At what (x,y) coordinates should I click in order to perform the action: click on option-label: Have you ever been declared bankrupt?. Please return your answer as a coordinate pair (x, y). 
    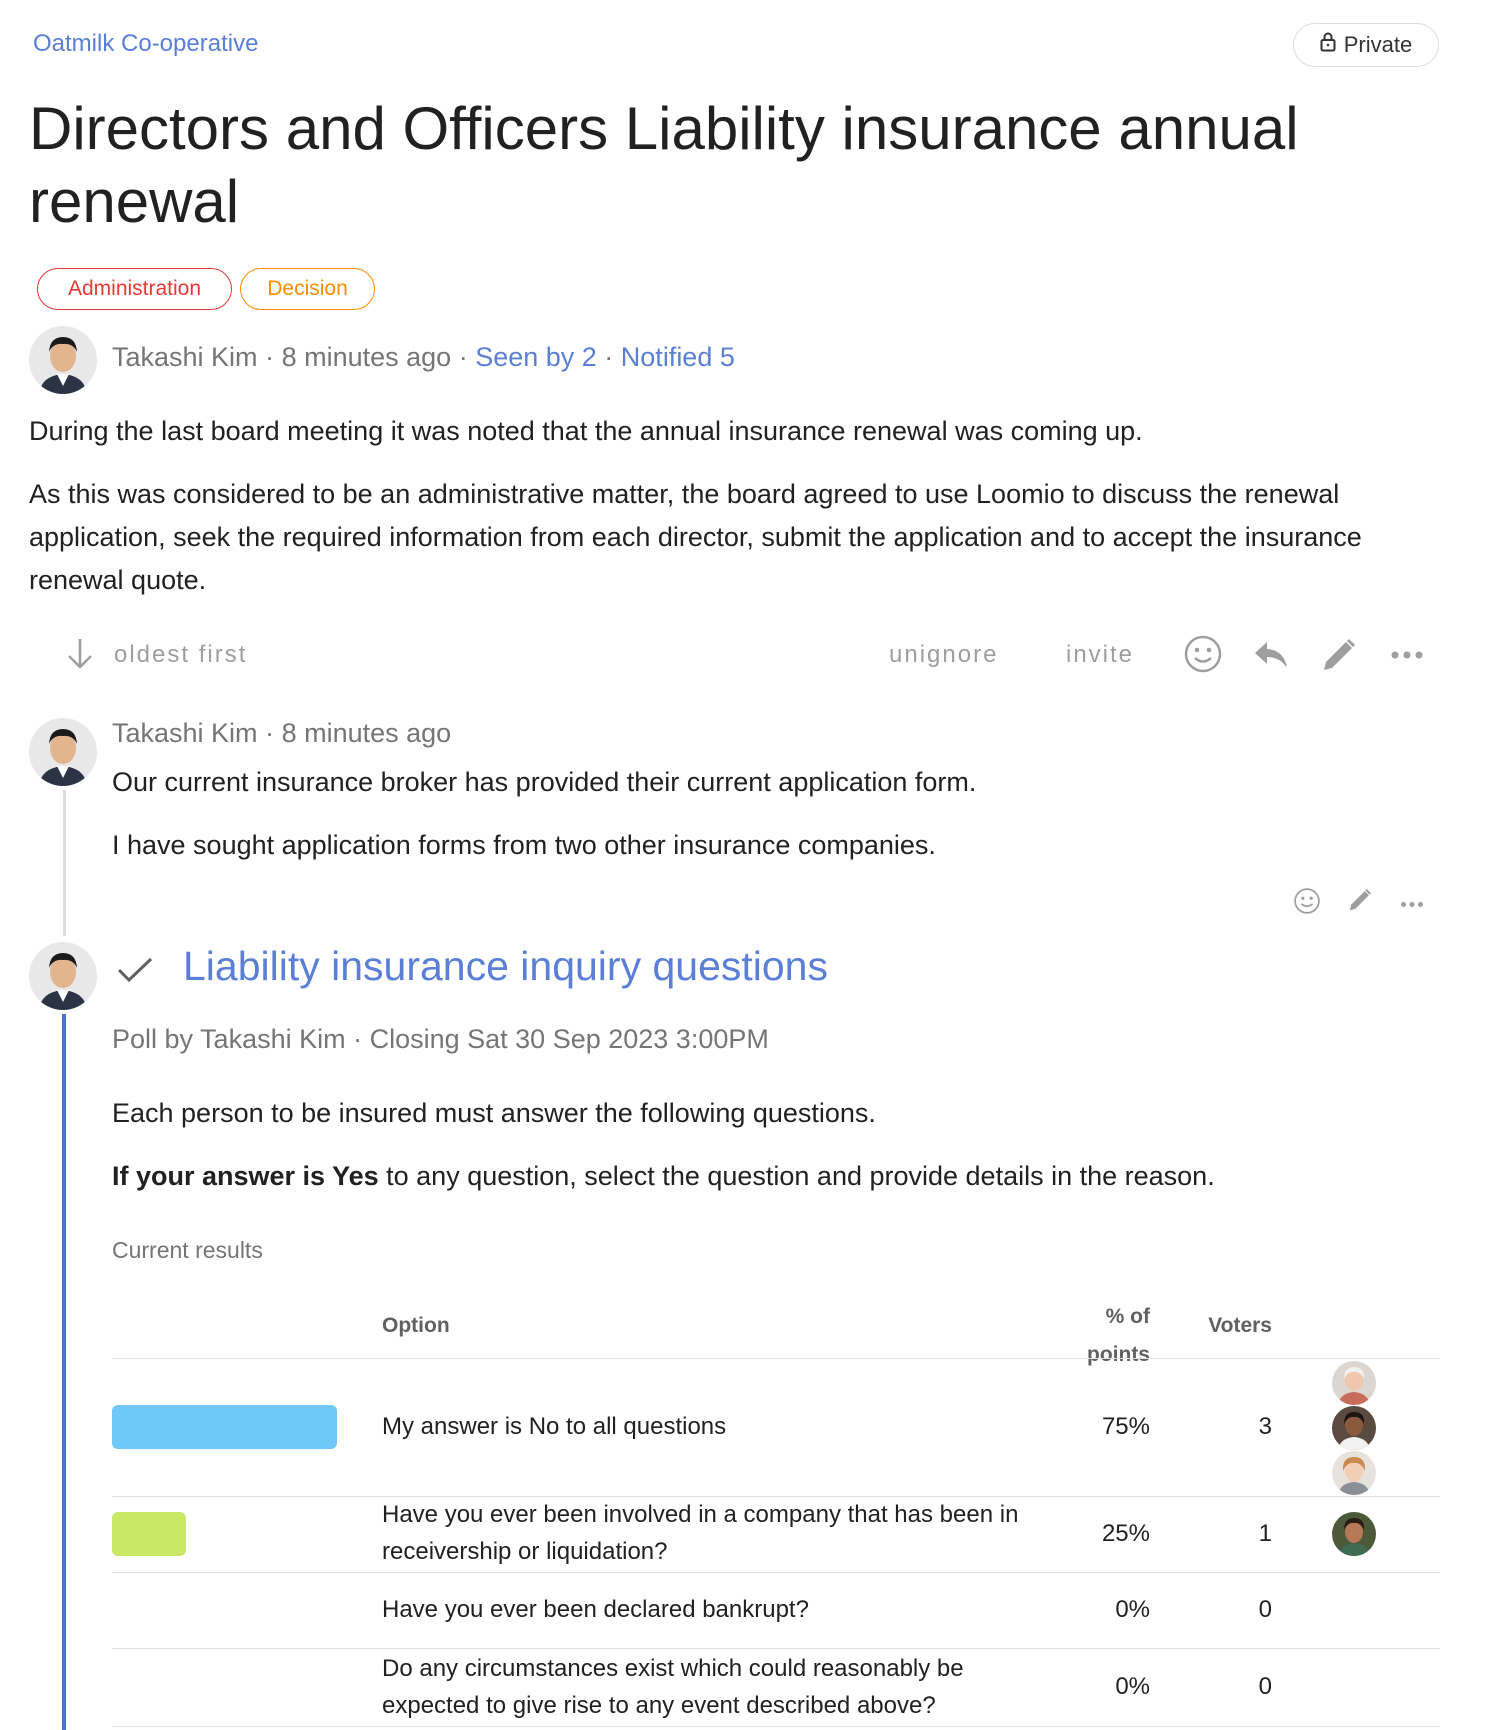
    Looking at the image, I should click on (595, 1609).